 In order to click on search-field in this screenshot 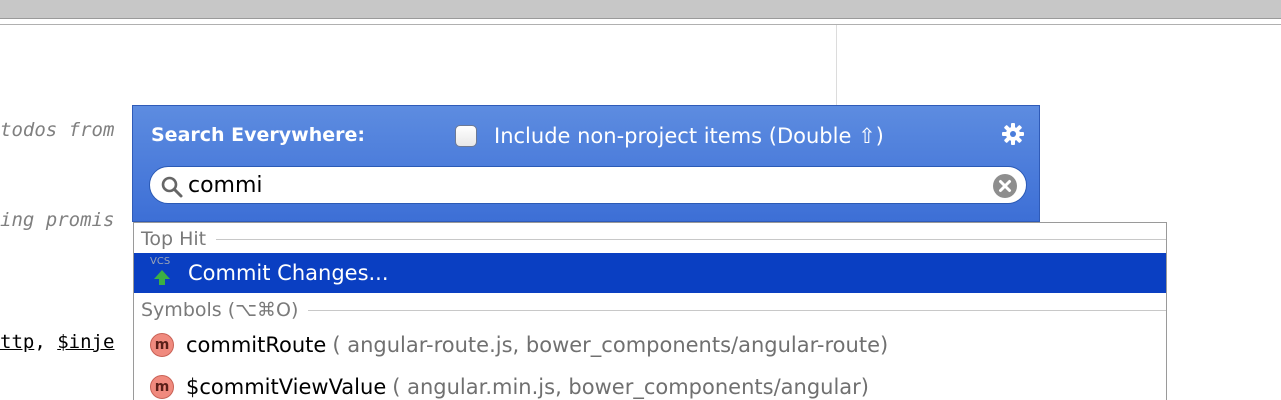, I will do `click(588, 185)`.